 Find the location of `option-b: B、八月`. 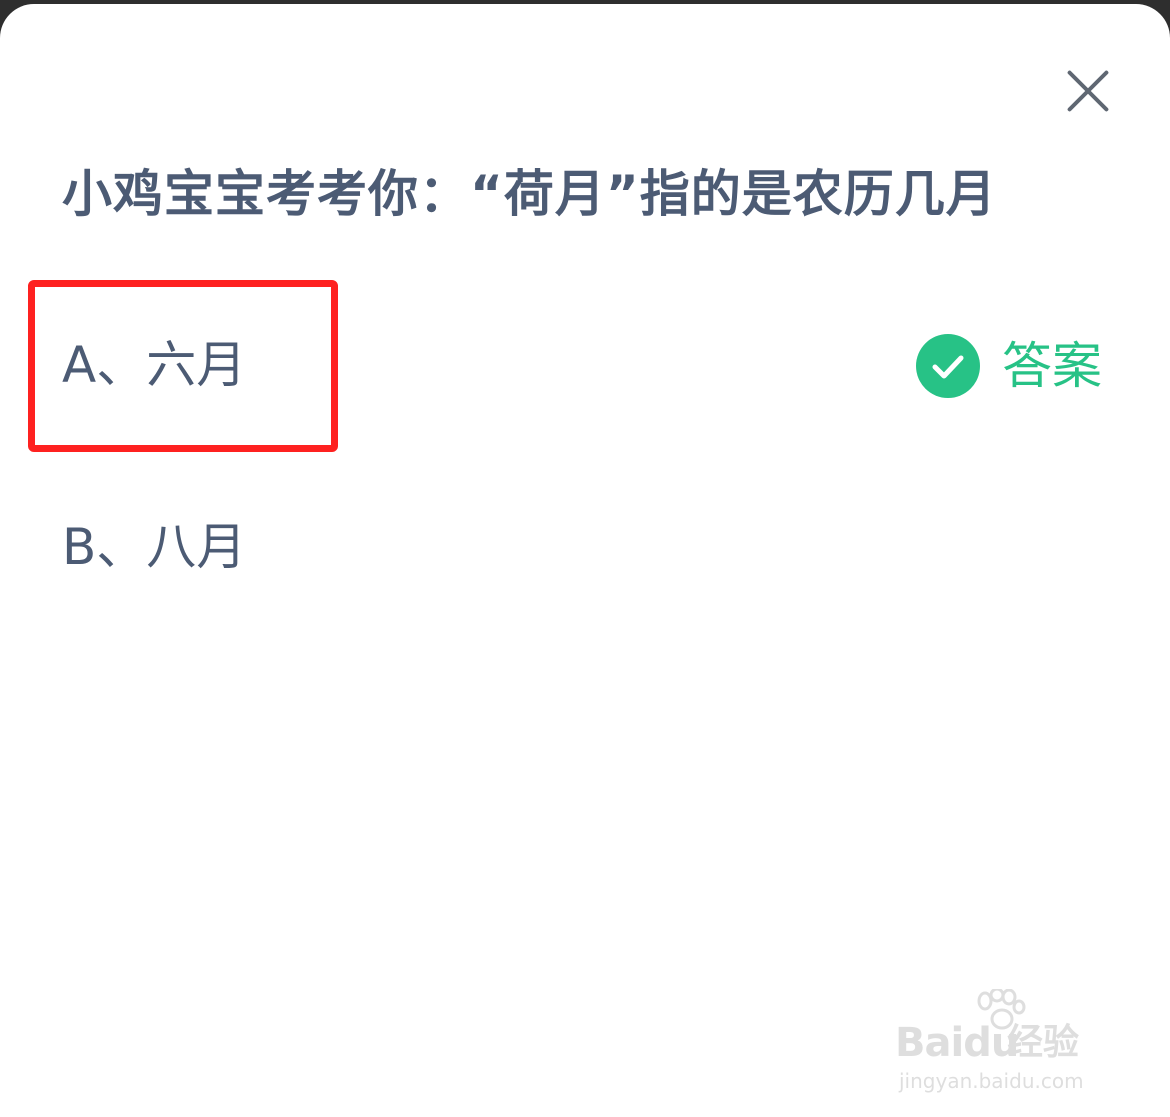

option-b: B、八月 is located at coordinates (585, 548).